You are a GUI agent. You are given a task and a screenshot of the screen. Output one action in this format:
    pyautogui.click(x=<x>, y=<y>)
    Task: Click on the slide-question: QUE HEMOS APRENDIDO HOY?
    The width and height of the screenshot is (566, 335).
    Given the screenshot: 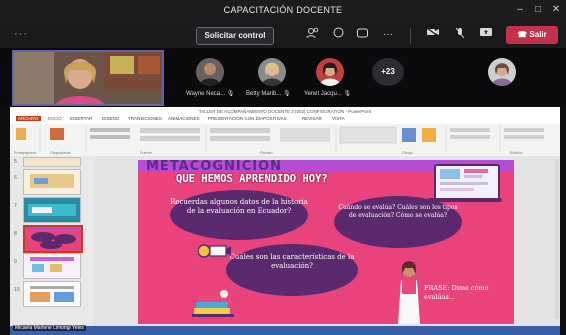 What is the action you would take?
    pyautogui.click(x=252, y=179)
    